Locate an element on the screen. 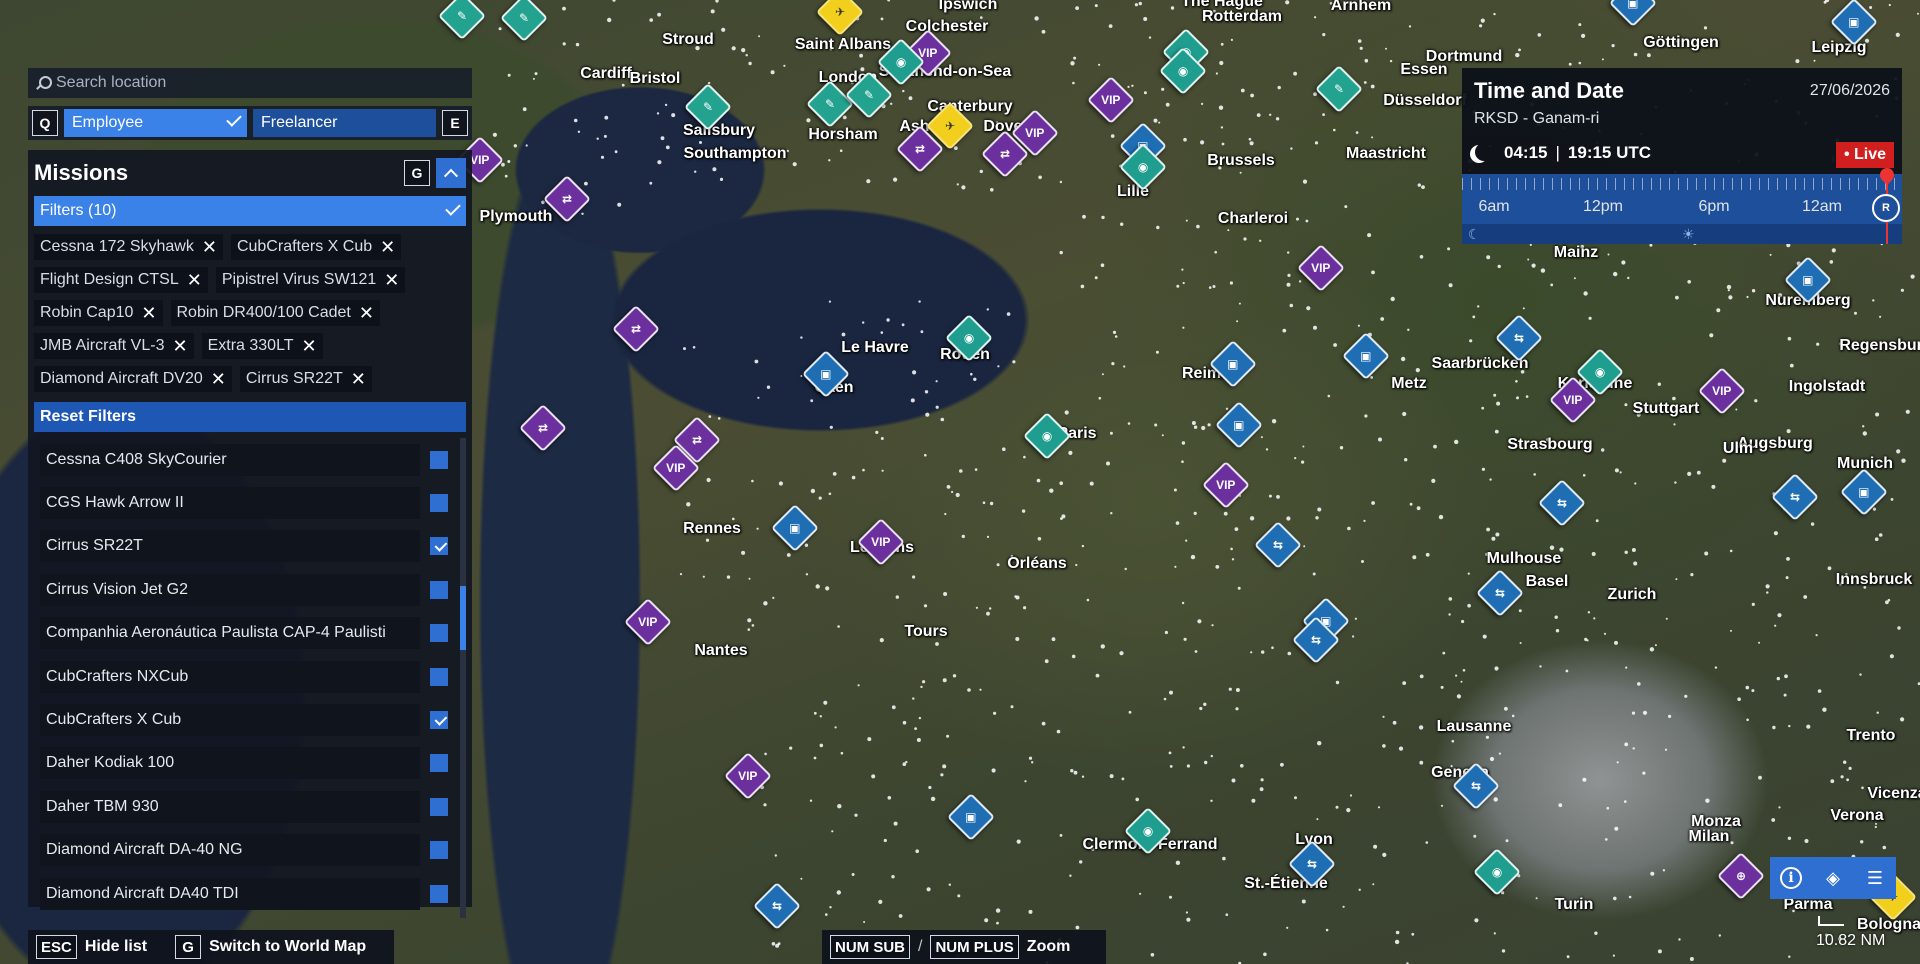 The width and height of the screenshot is (1920, 964). aircraft-row: Daher TBM 930 is located at coordinates (250, 806).